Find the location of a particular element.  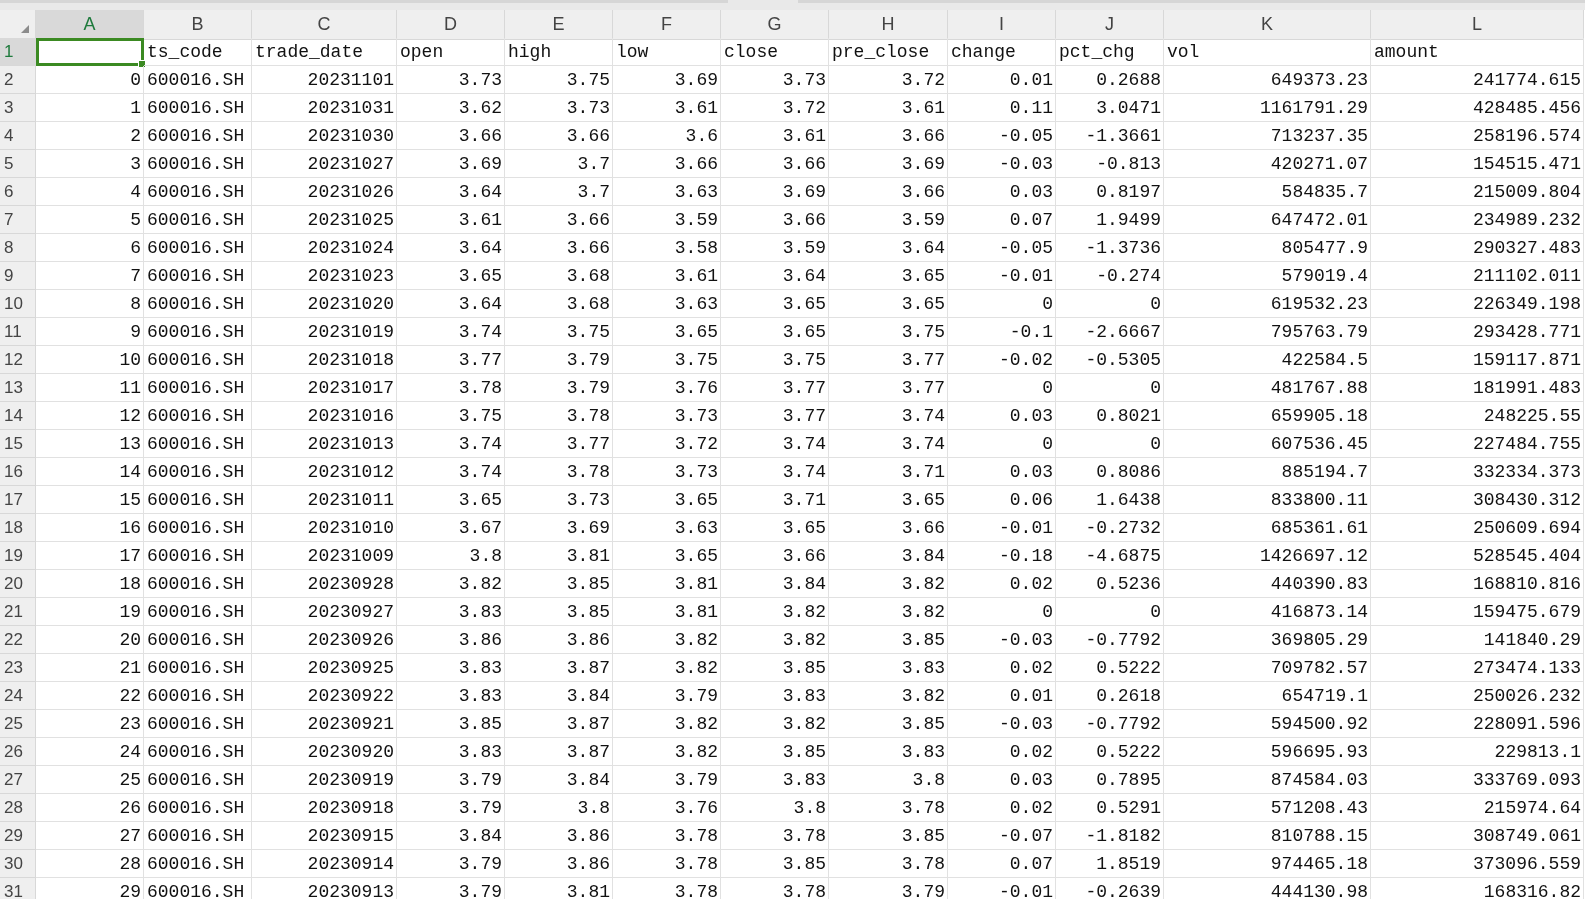

column-header: H is located at coordinates (888, 25).